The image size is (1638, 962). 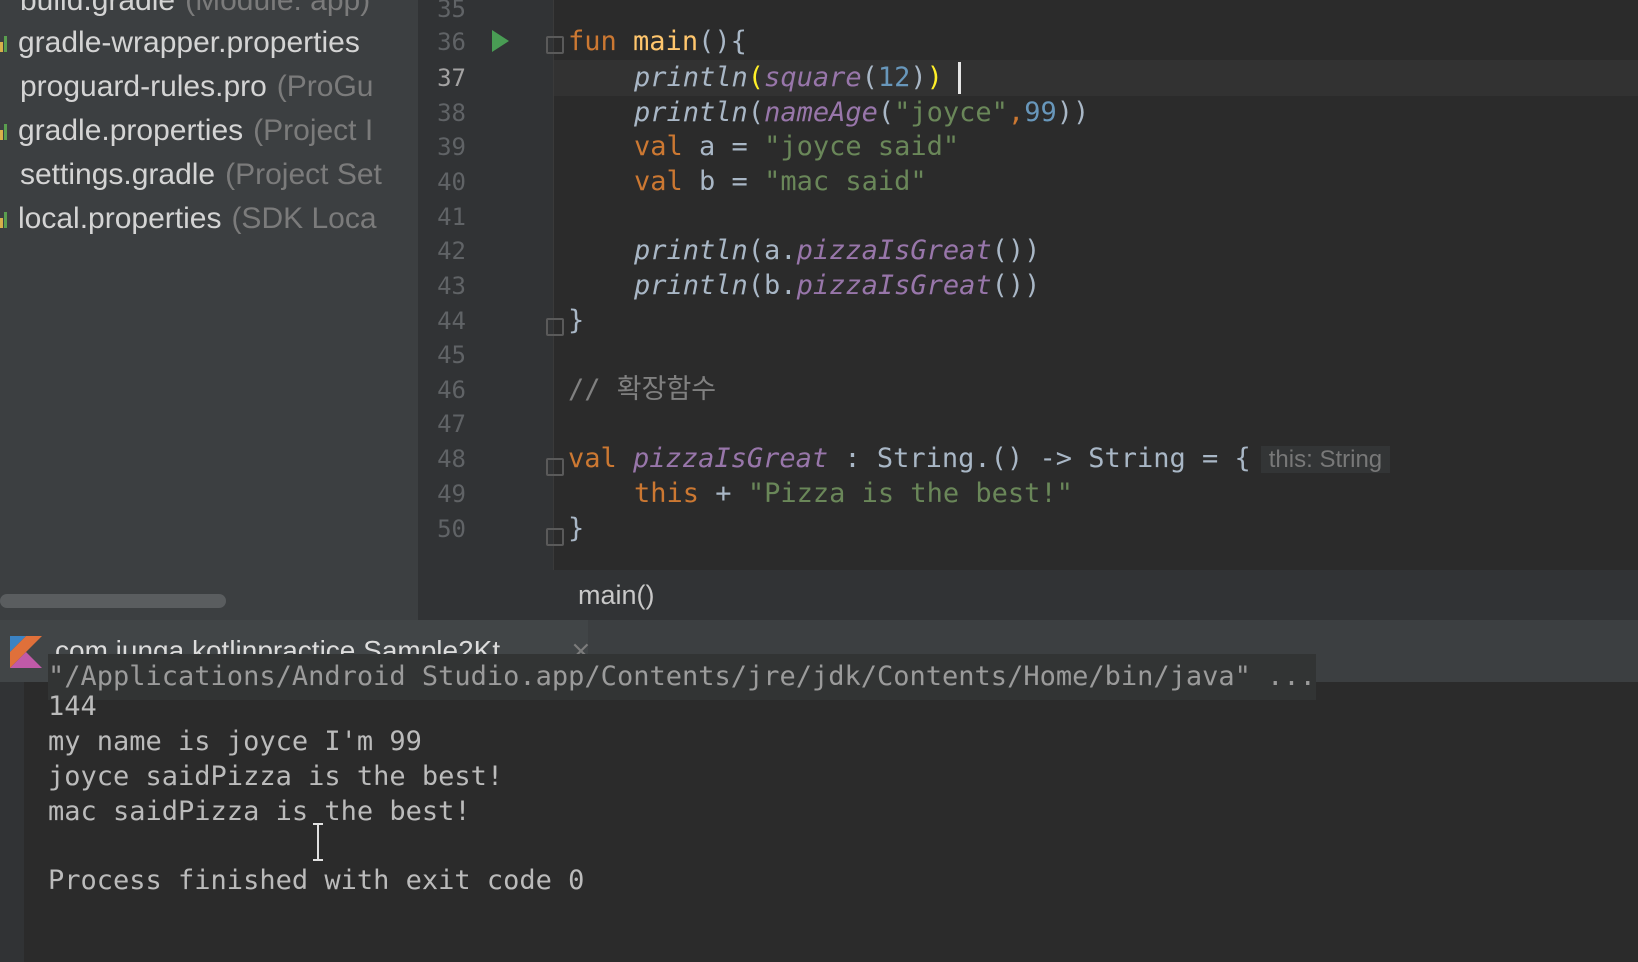 What do you see at coordinates (276, 776) in the screenshot?
I see `console-line: joyce saidPizza is the best!` at bounding box center [276, 776].